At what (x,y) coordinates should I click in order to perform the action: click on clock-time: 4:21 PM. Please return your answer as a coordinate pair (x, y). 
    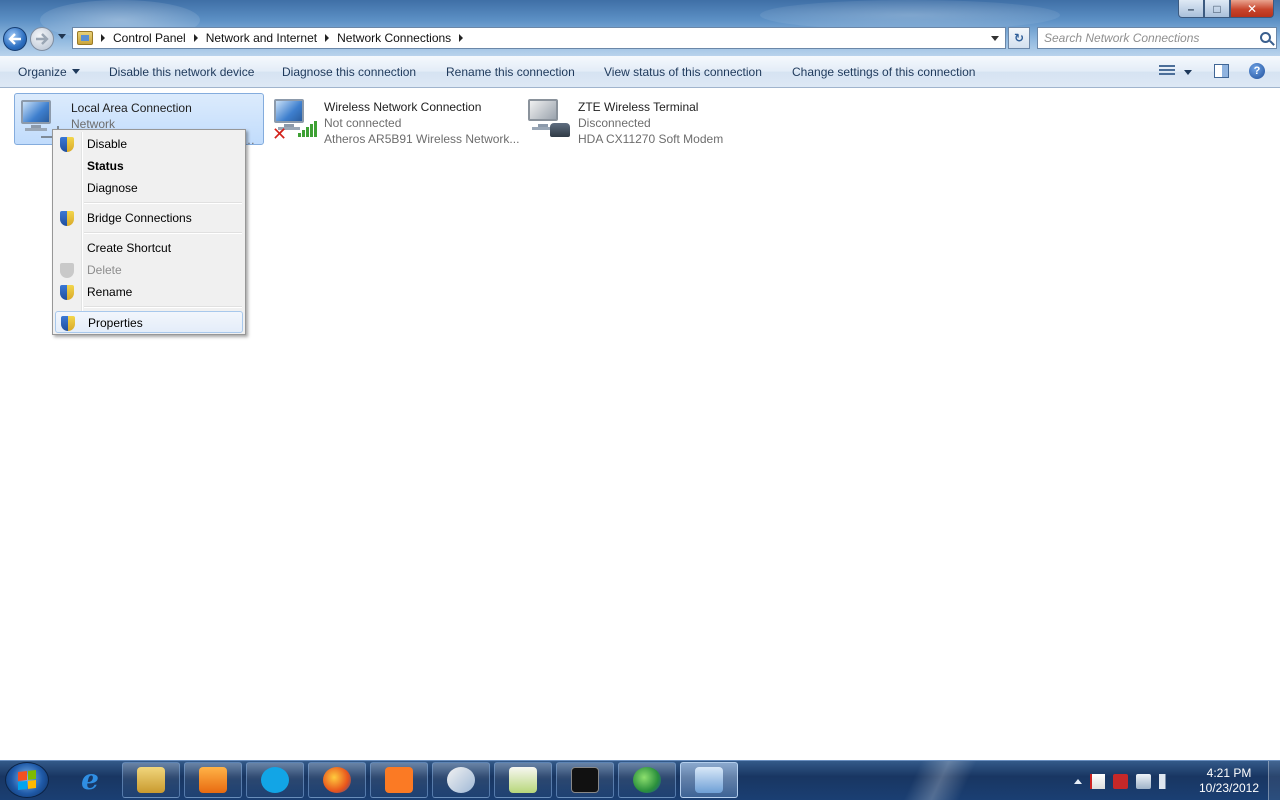
    Looking at the image, I should click on (1229, 773).